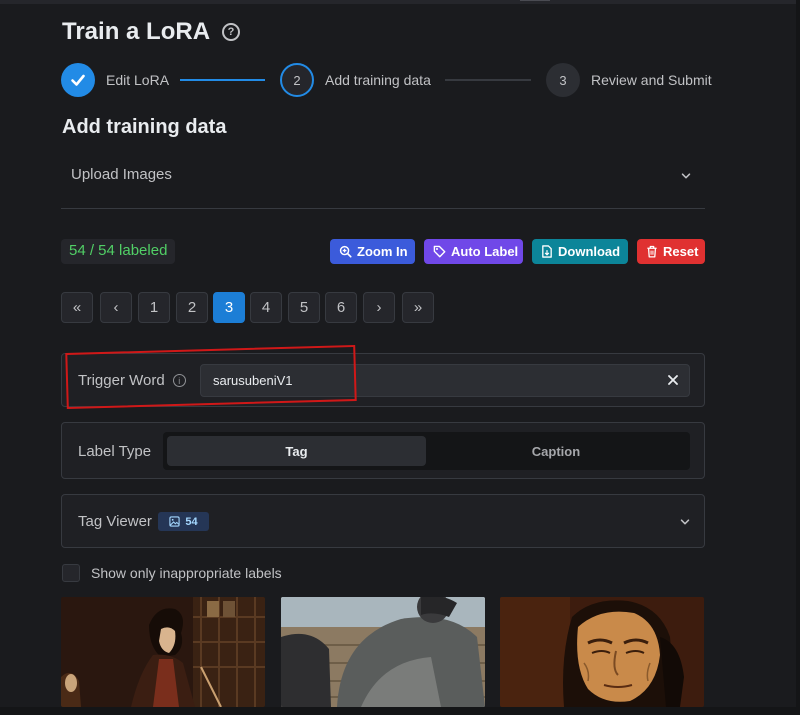  Describe the element at coordinates (400, 711) in the screenshot. I see `window-bottom-edge` at that location.